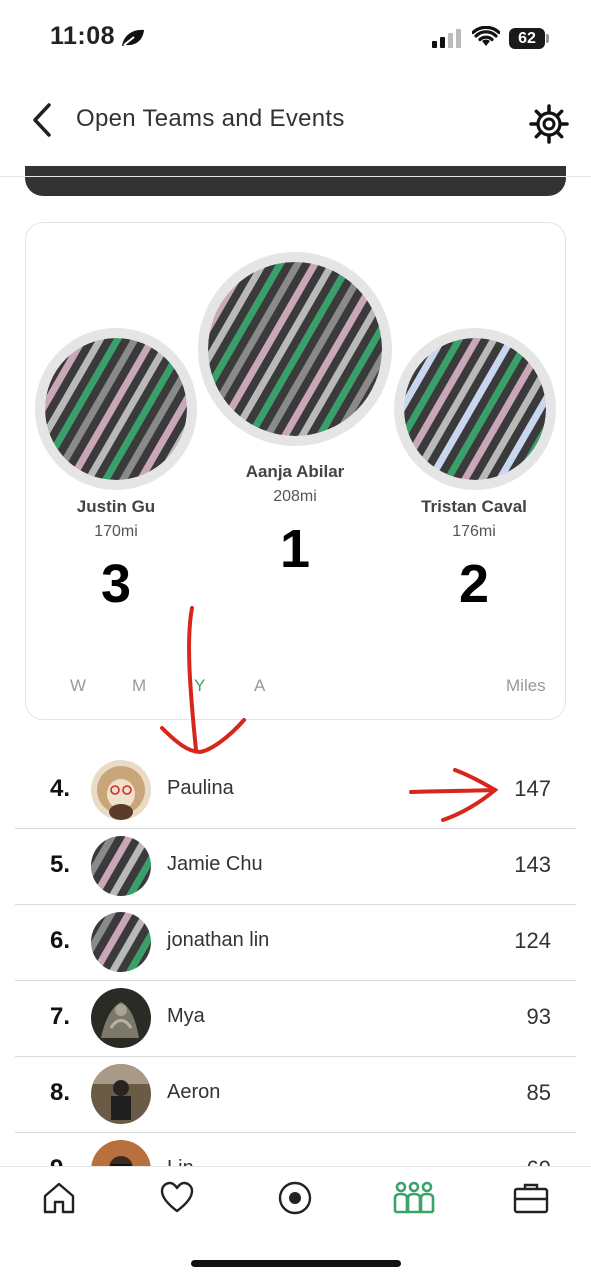 Image resolution: width=591 pixels, height=1281 pixels. What do you see at coordinates (538, 1092) in the screenshot?
I see `row-value: 85` at bounding box center [538, 1092].